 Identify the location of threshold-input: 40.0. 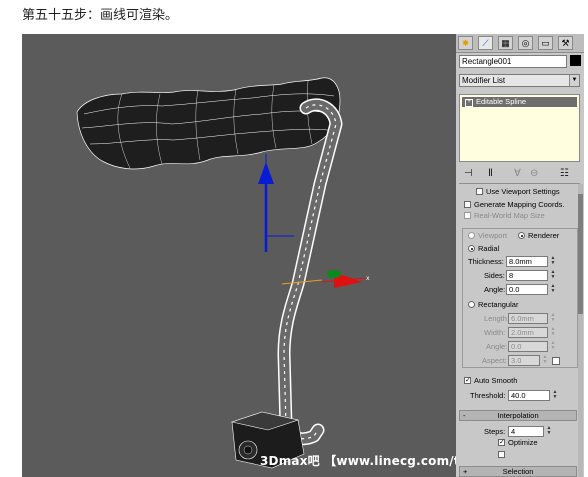
(529, 395).